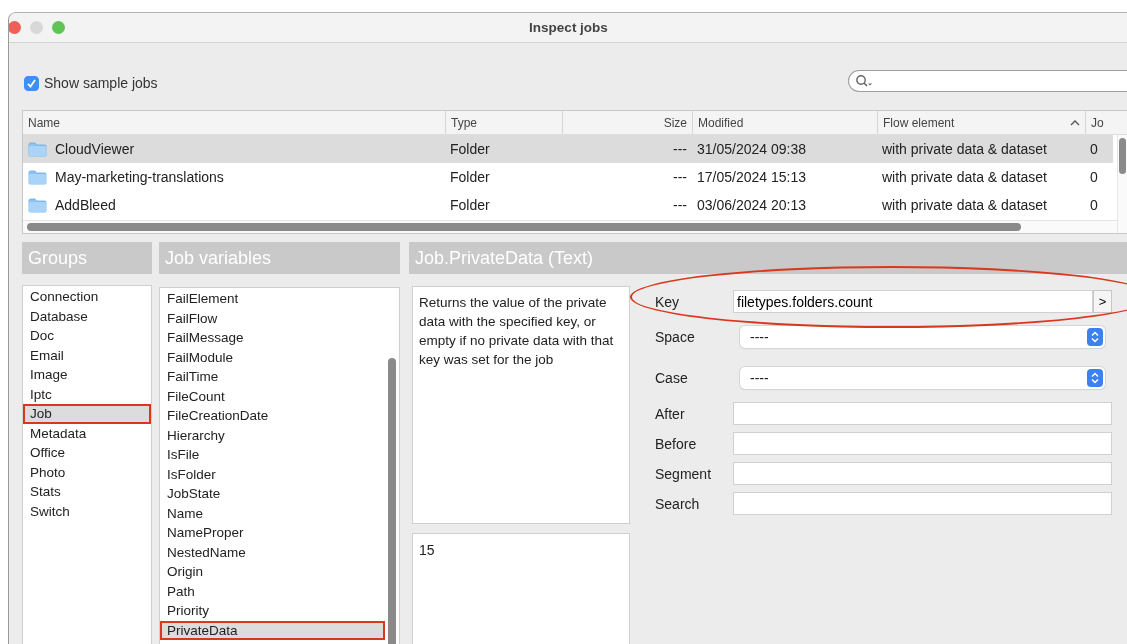 The width and height of the screenshot is (1127, 644). Describe the element at coordinates (87, 355) in the screenshot. I see `list-item: Email` at that location.